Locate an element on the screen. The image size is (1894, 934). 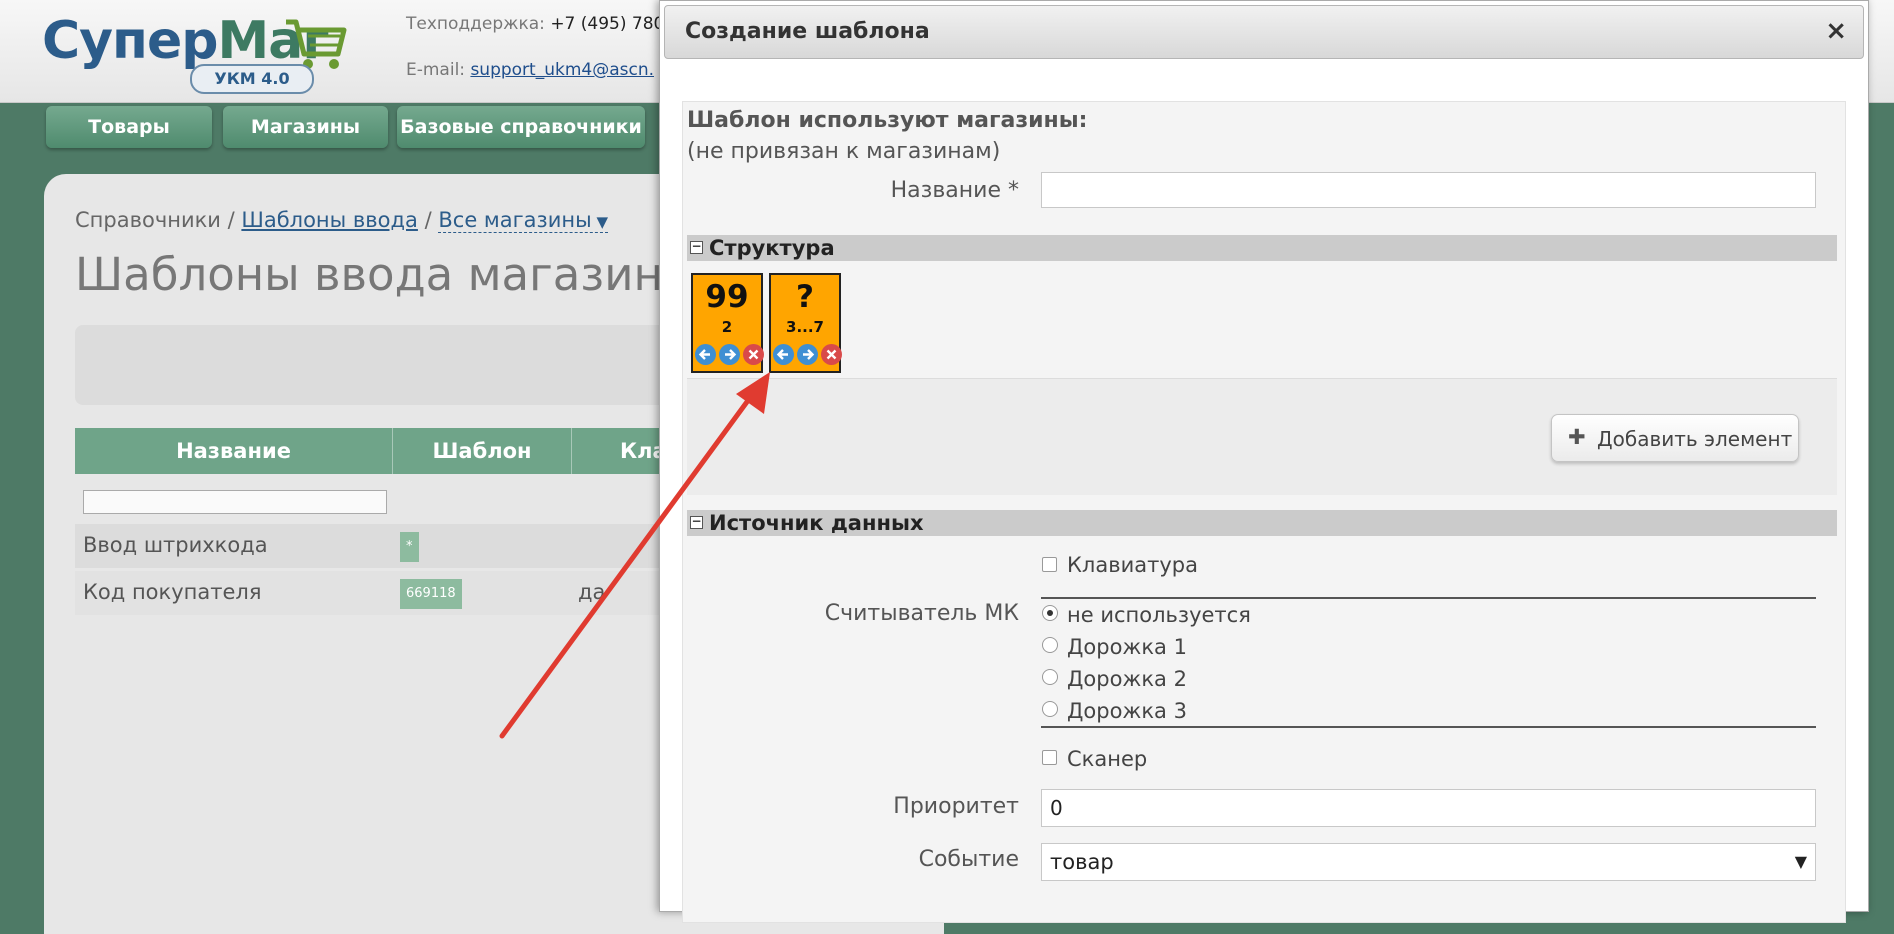
logo: СуперМаг УКМ 4.0 is located at coordinates (197, 52).